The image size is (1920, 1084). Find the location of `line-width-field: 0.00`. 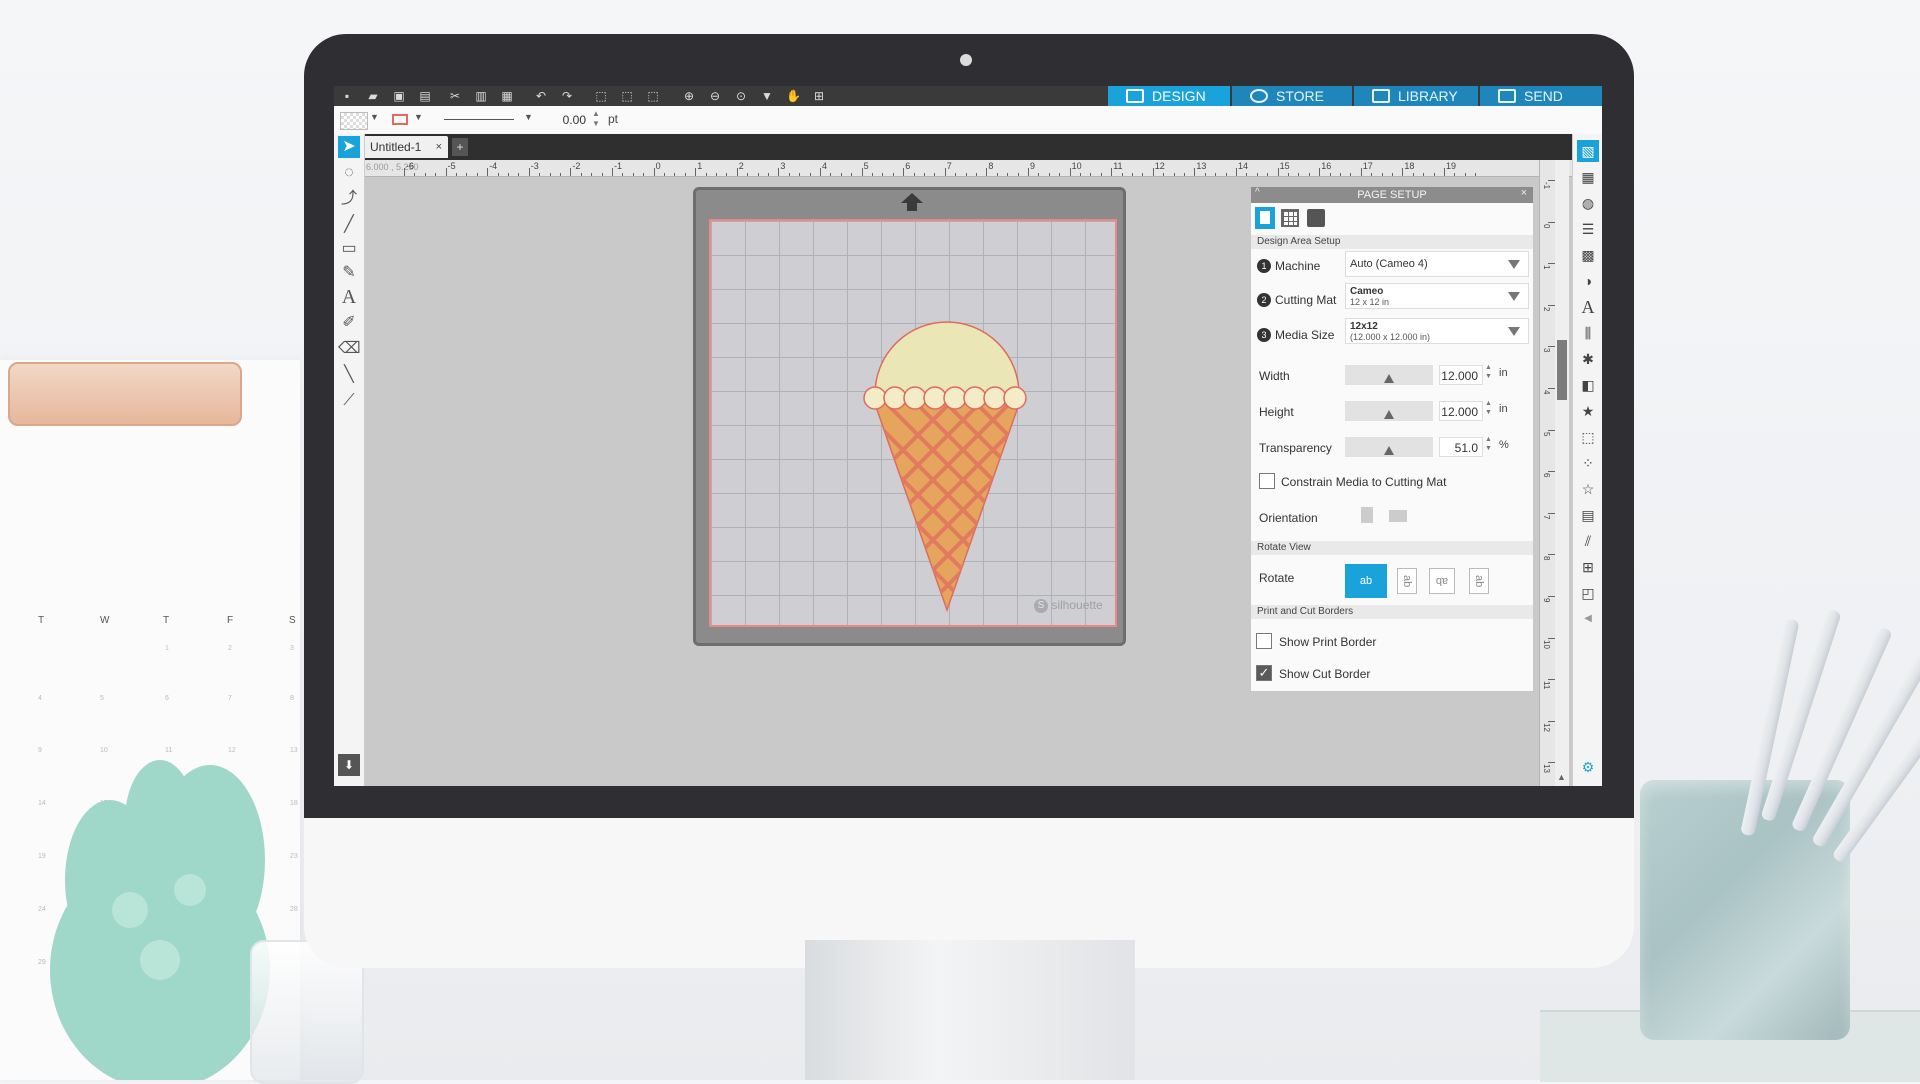

line-width-field: 0.00 is located at coordinates (566, 120).